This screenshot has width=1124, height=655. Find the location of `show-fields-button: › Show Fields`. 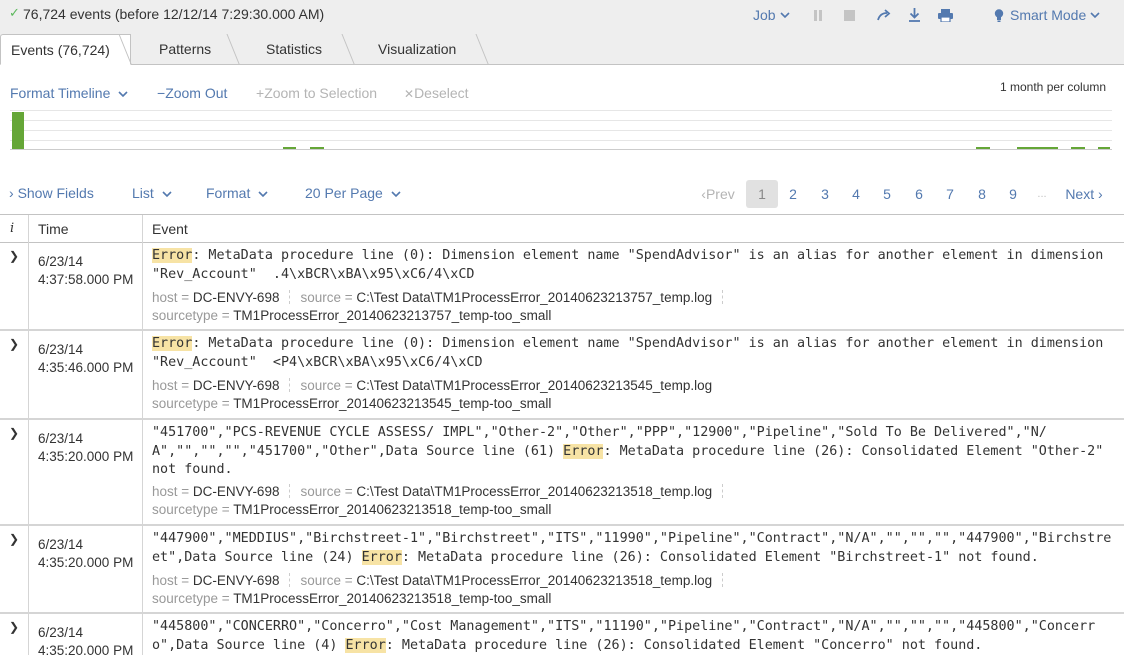

show-fields-button: › Show Fields is located at coordinates (51, 193).